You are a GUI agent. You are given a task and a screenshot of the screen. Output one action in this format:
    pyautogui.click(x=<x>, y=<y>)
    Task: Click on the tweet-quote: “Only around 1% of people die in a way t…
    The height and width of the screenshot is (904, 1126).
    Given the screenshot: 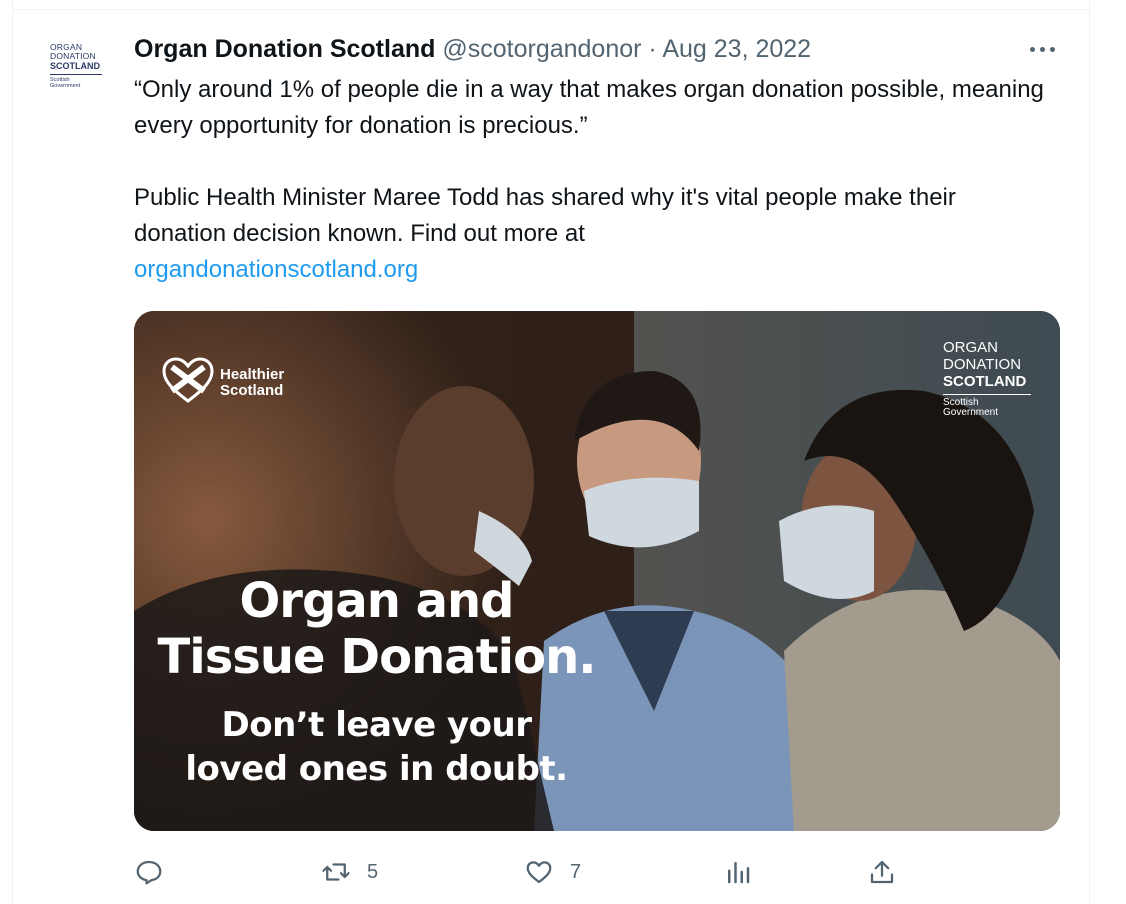 What is the action you would take?
    pyautogui.click(x=589, y=107)
    